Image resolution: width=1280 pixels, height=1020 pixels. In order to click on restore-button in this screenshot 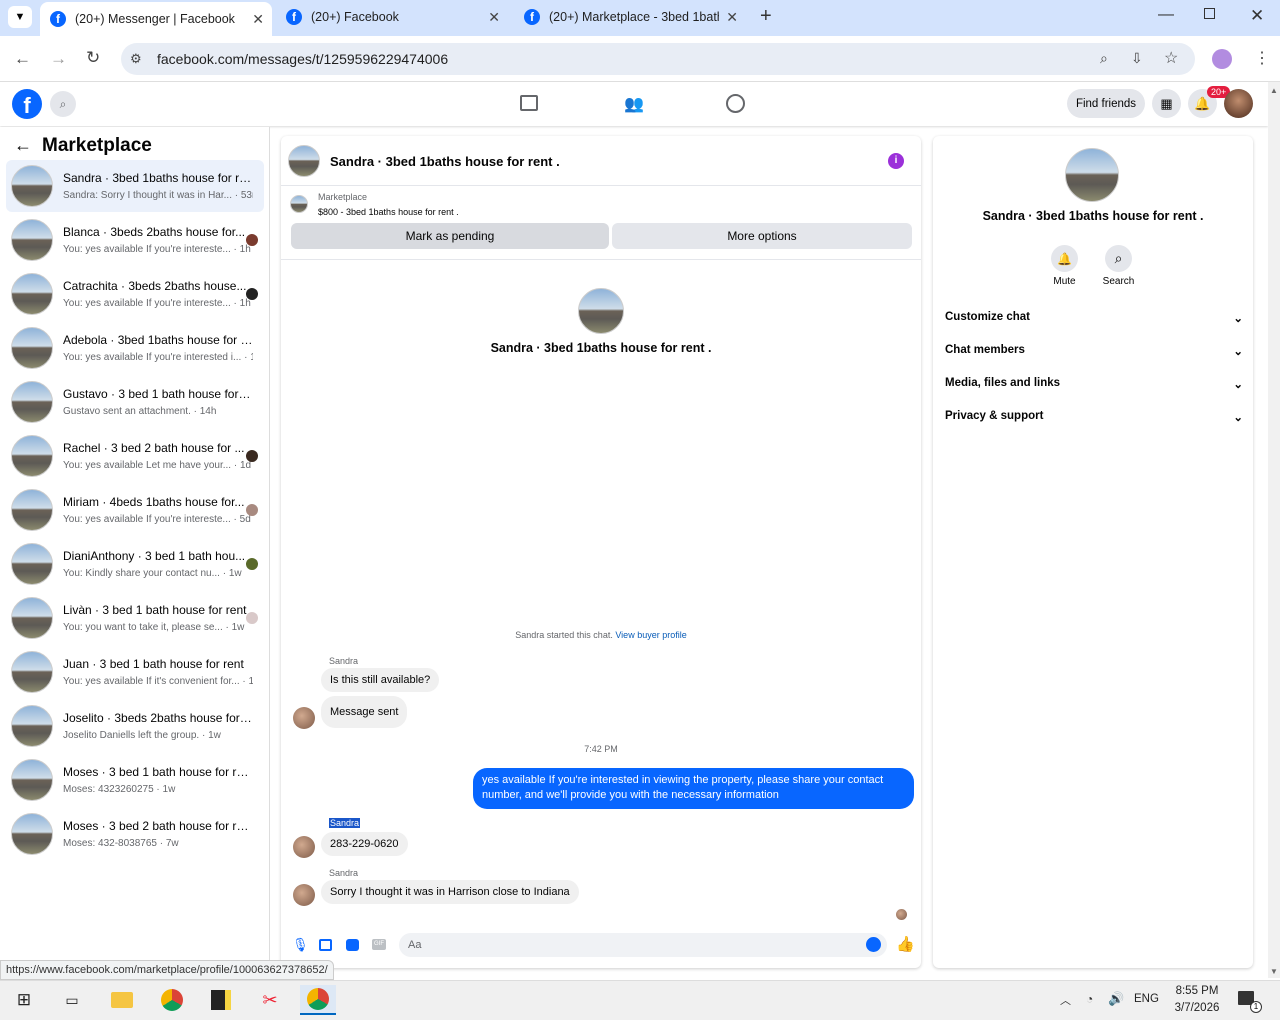, I will do `click(1209, 13)`.